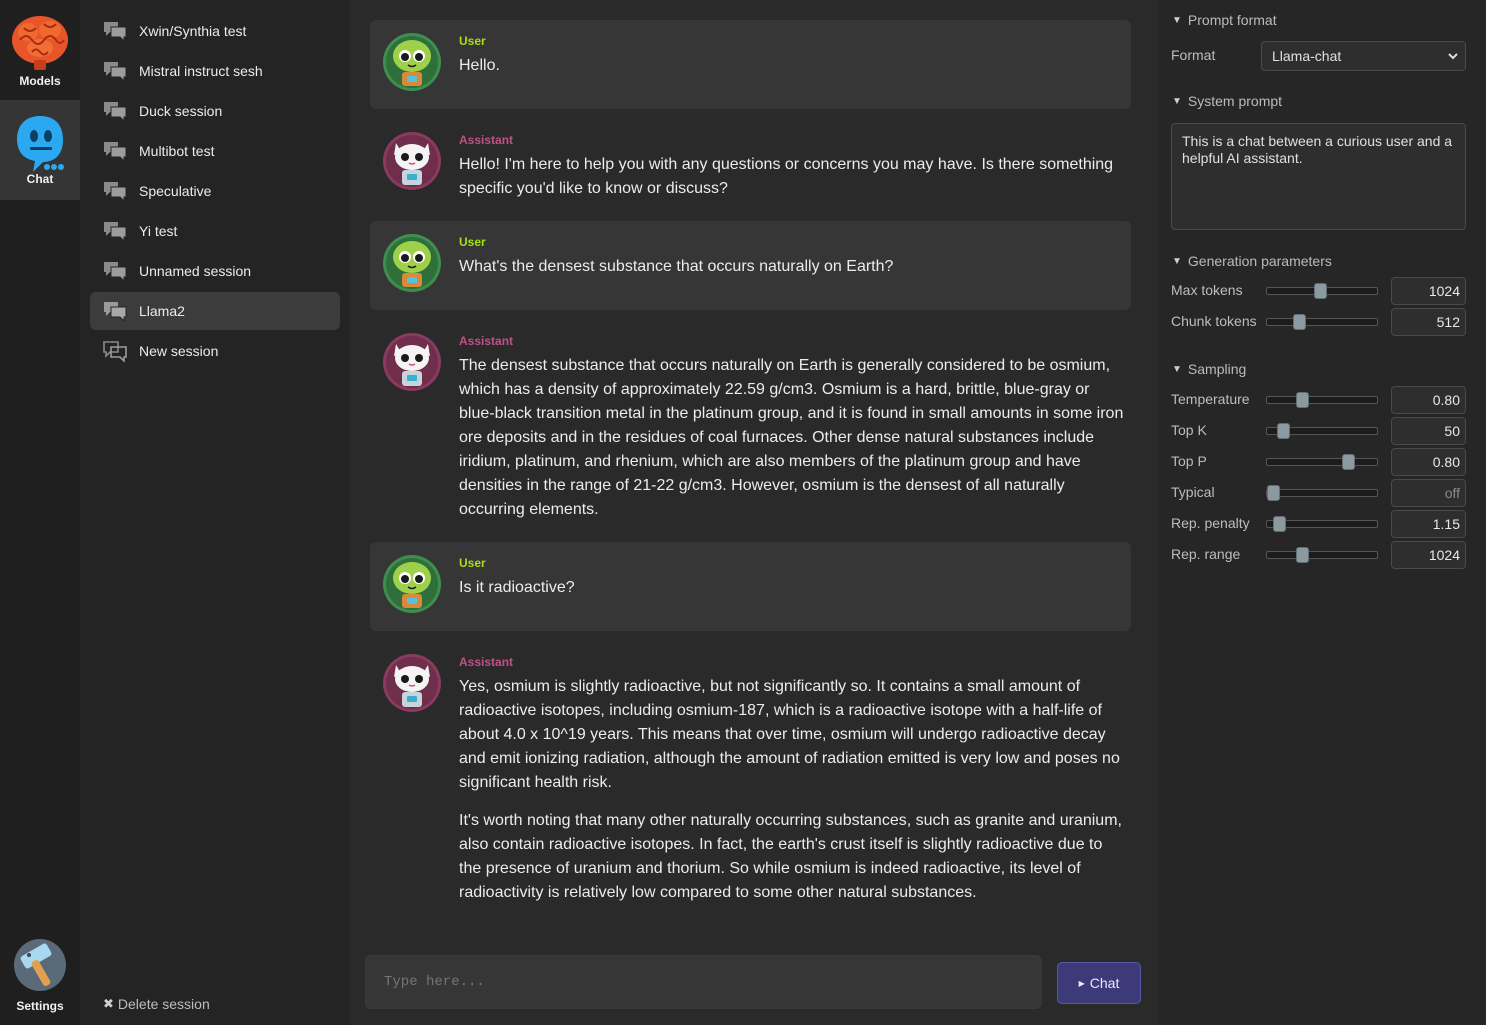 This screenshot has width=1486, height=1025. I want to click on top-p-input: 0.80, so click(1428, 462).